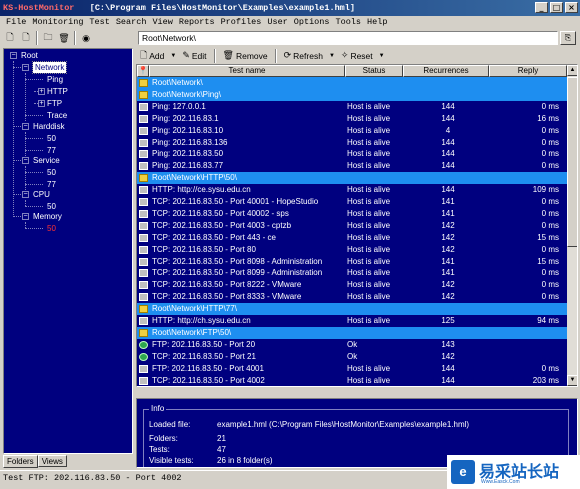 The width and height of the screenshot is (580, 489). What do you see at coordinates (51, 138) in the screenshot?
I see `tree-harddisk-50: 50` at bounding box center [51, 138].